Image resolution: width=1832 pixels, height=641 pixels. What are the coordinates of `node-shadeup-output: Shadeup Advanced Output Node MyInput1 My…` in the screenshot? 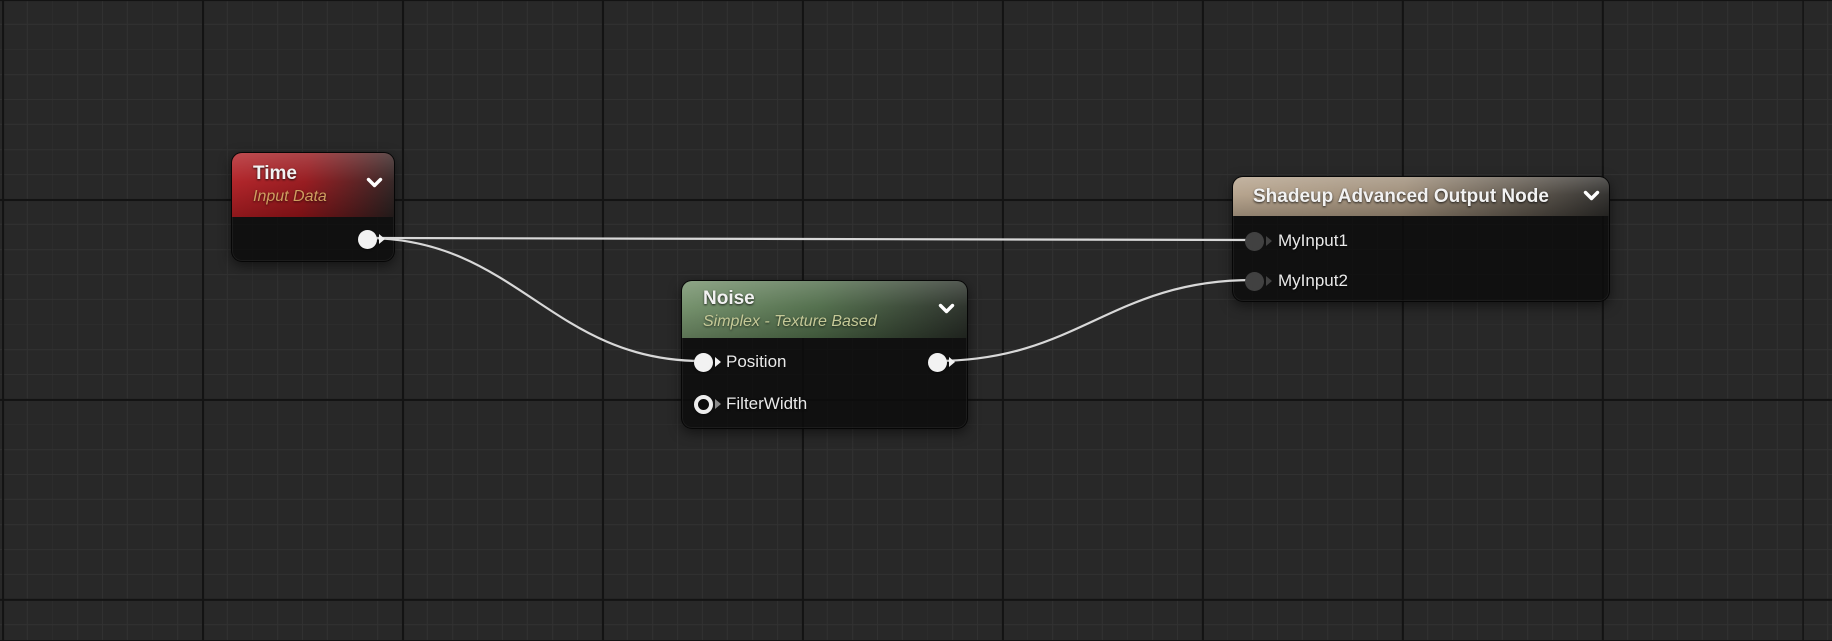 It's located at (1421, 239).